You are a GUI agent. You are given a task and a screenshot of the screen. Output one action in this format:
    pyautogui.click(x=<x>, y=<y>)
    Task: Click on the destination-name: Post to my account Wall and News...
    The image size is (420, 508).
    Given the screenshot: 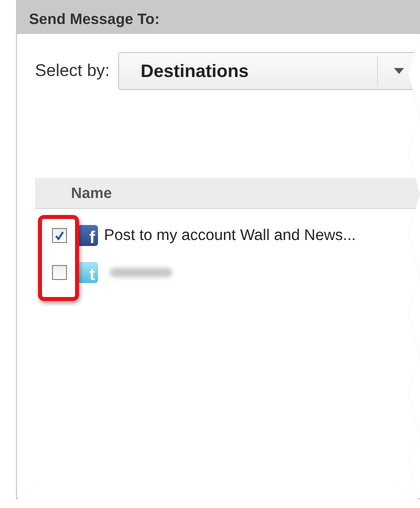 What is the action you would take?
    pyautogui.click(x=230, y=235)
    